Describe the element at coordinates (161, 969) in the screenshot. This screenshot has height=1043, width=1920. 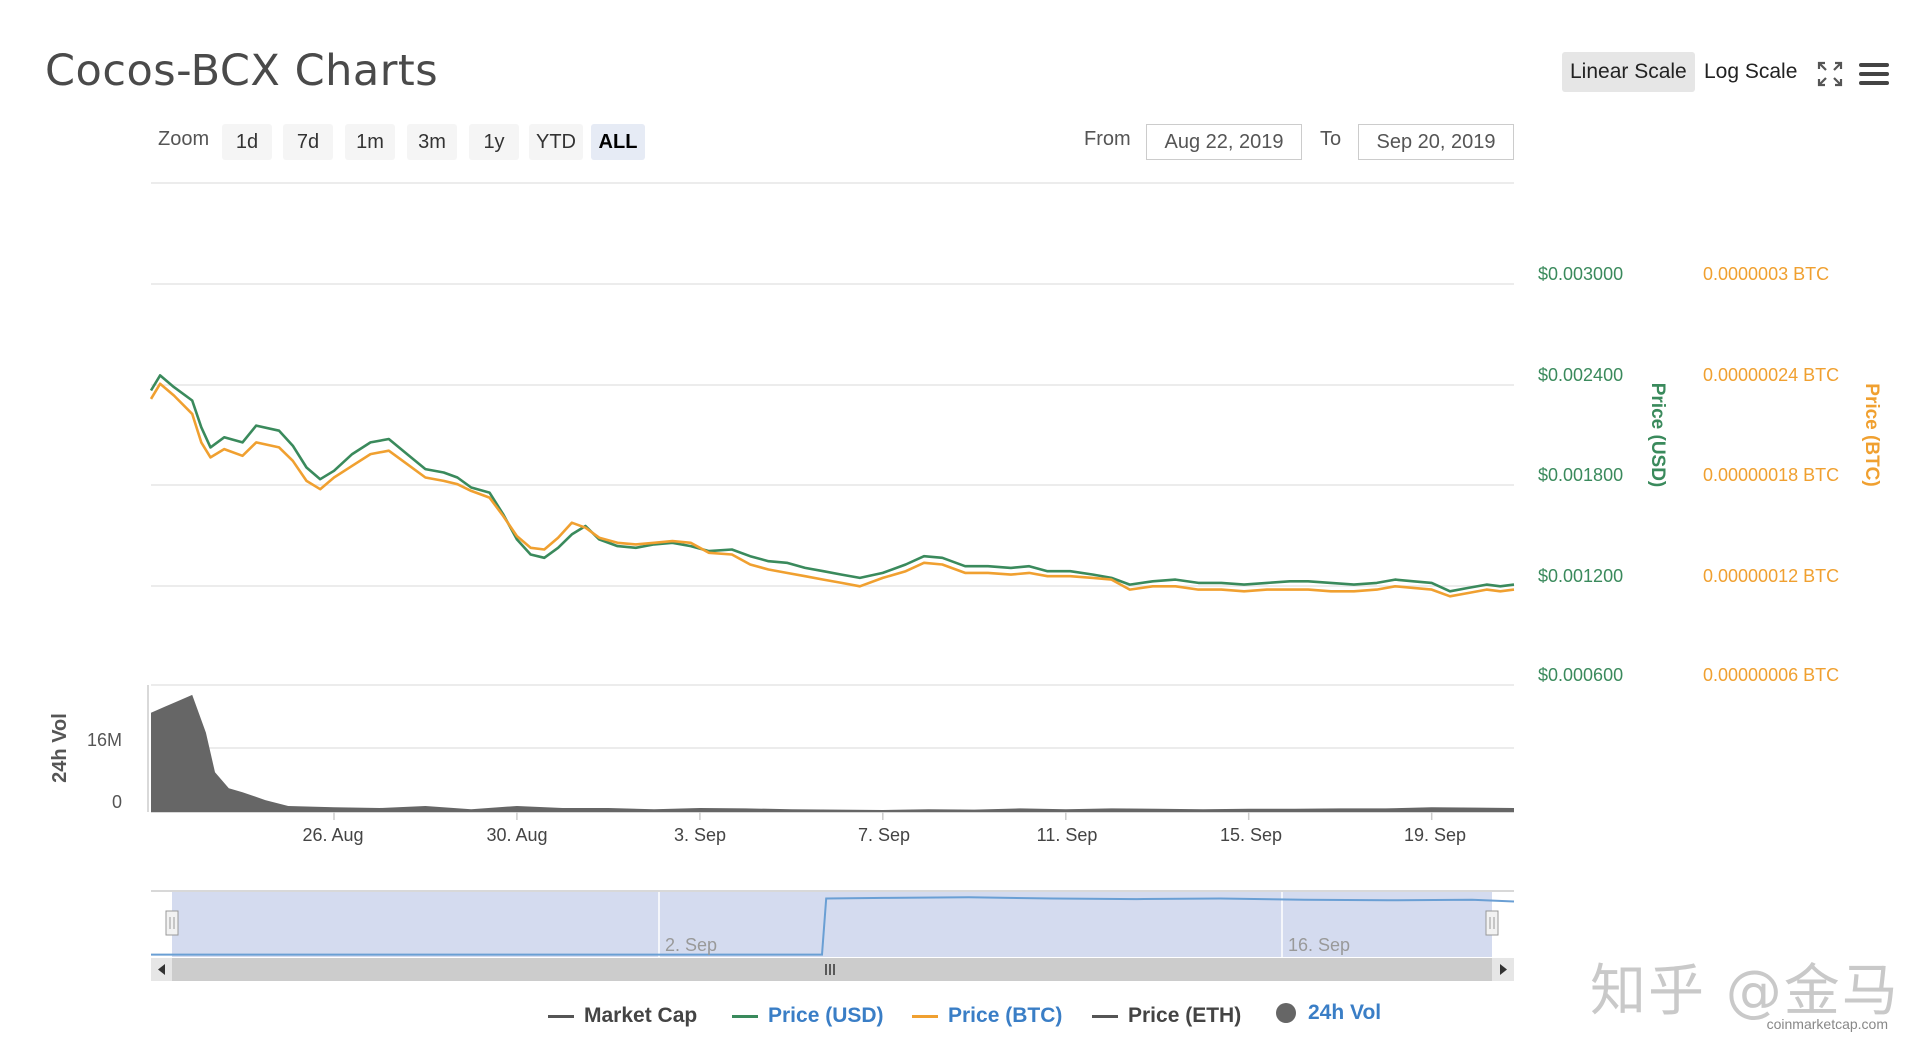
I see `scroll-left-arrow-icon` at that location.